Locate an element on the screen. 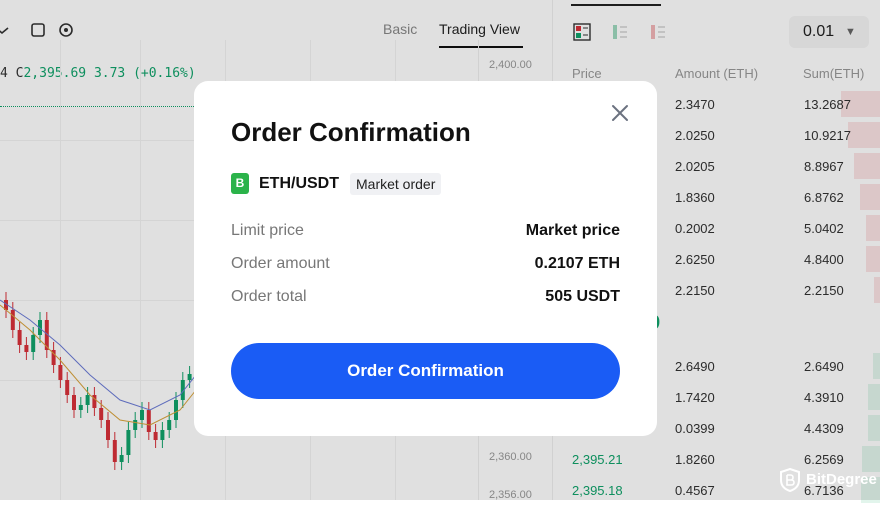 This screenshot has width=880, height=505. pair-name: ETH/USDT is located at coordinates (299, 183).